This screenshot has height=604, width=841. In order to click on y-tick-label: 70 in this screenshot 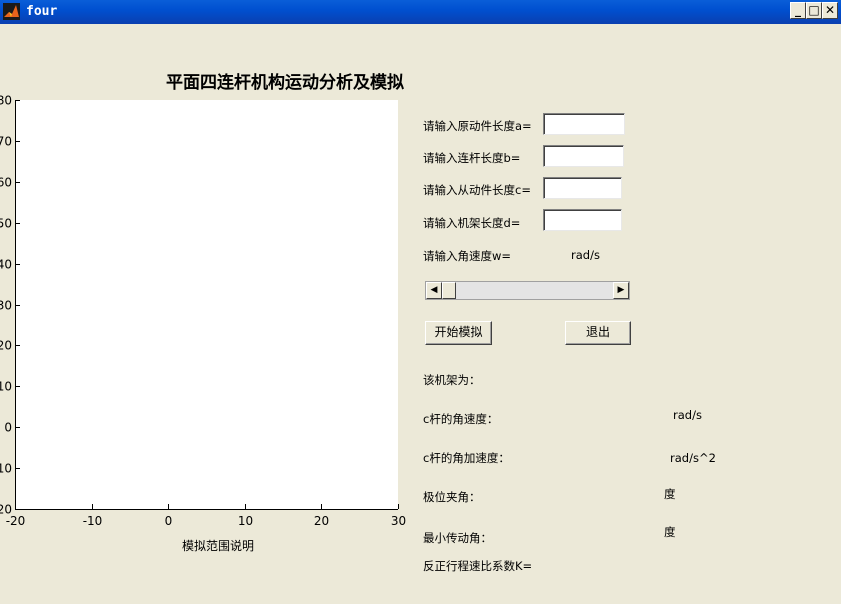, I will do `click(6, 142)`.